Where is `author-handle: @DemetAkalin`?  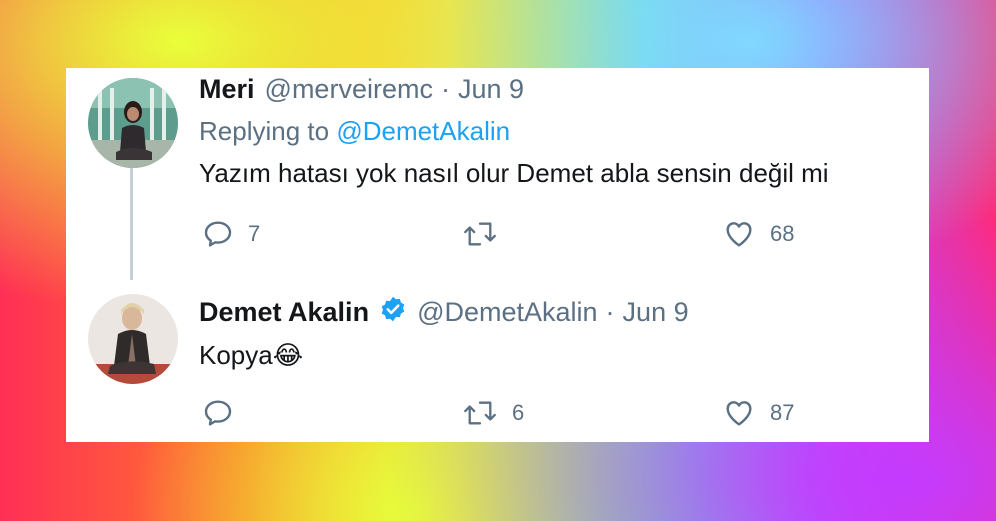
author-handle: @DemetAkalin is located at coordinates (507, 312).